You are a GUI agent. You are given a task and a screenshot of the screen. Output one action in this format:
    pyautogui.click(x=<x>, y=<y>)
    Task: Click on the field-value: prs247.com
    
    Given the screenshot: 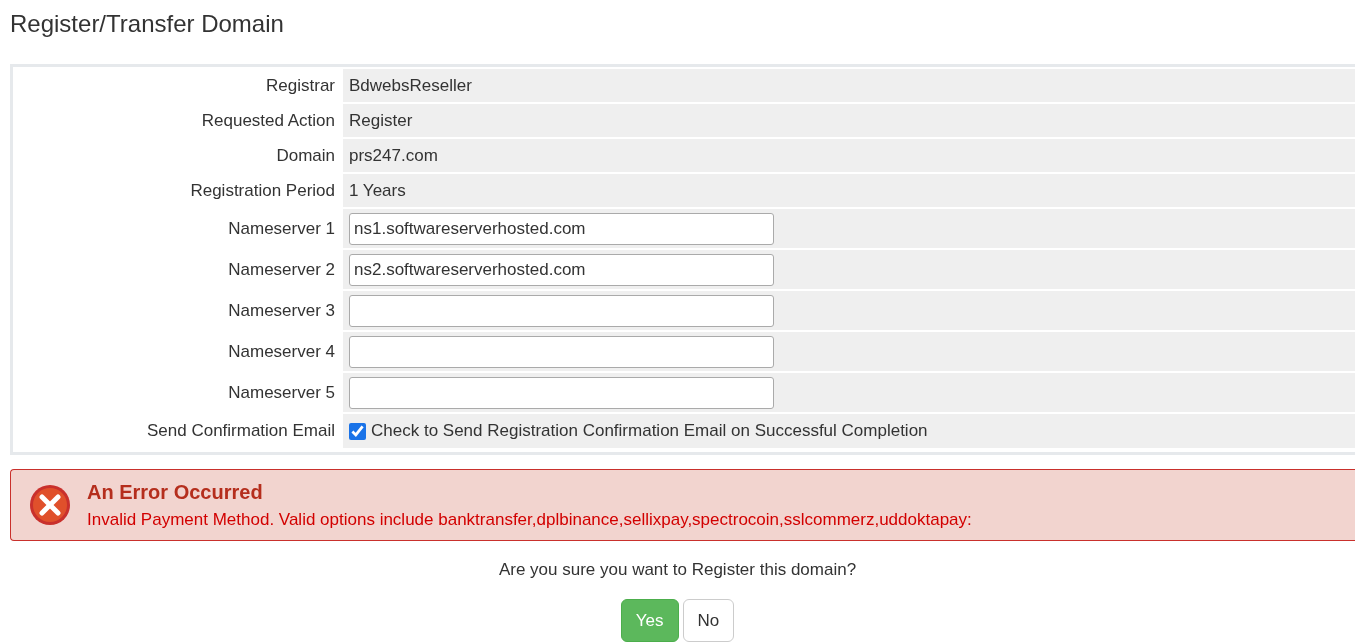 What is the action you would take?
    pyautogui.click(x=393, y=155)
    